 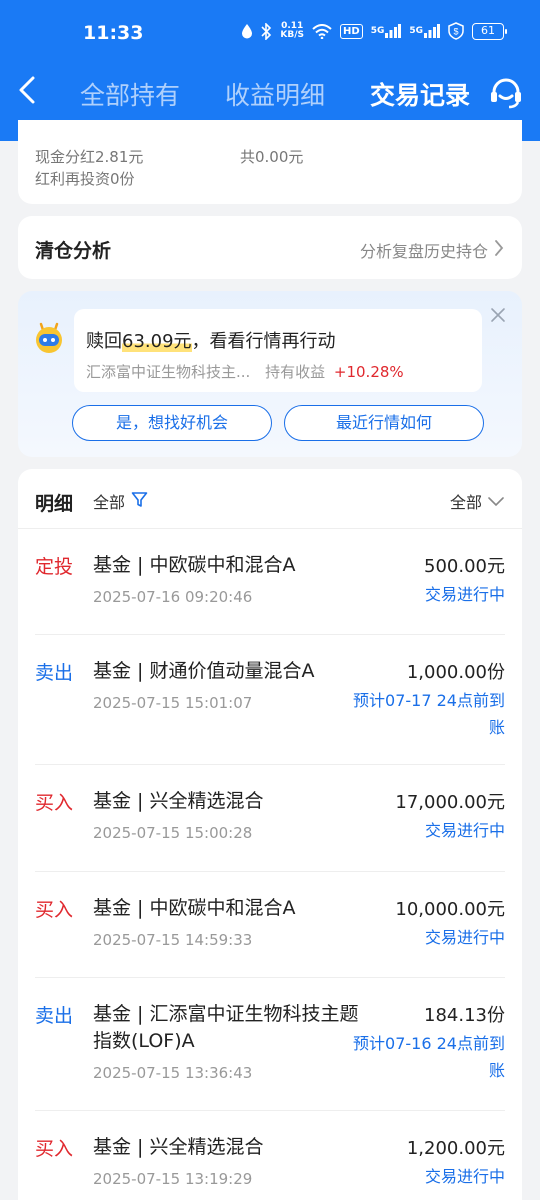 What do you see at coordinates (104, 341) in the screenshot?
I see `redeem-prefix: 赎回` at bounding box center [104, 341].